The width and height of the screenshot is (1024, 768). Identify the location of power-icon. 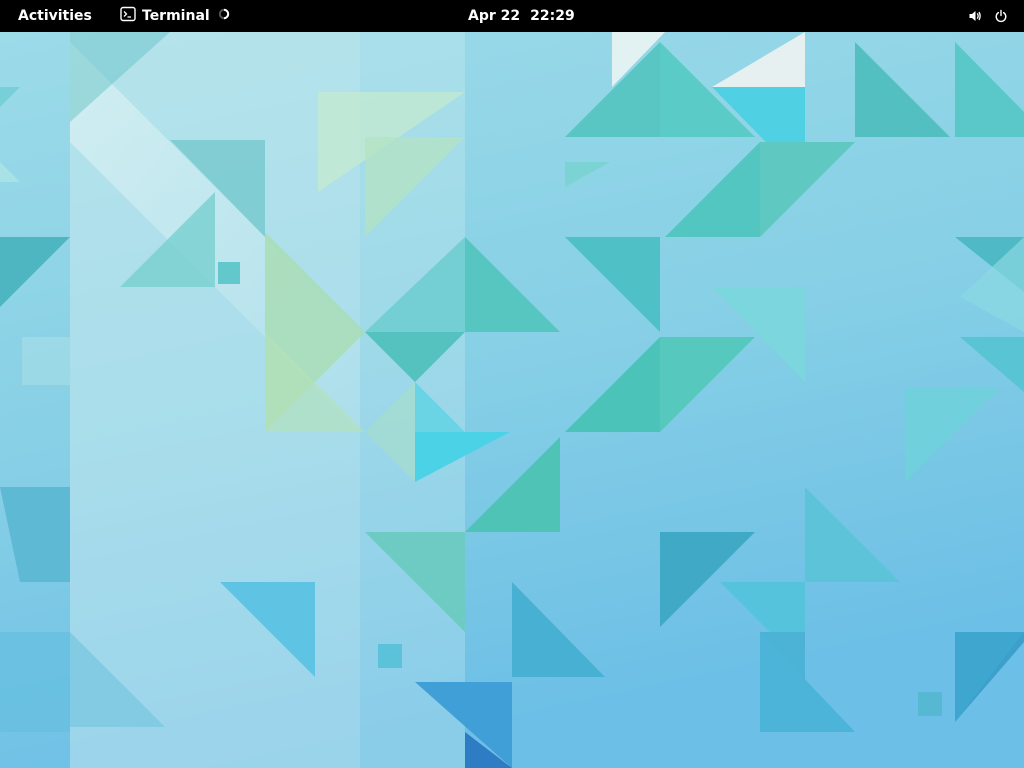
(1001, 16).